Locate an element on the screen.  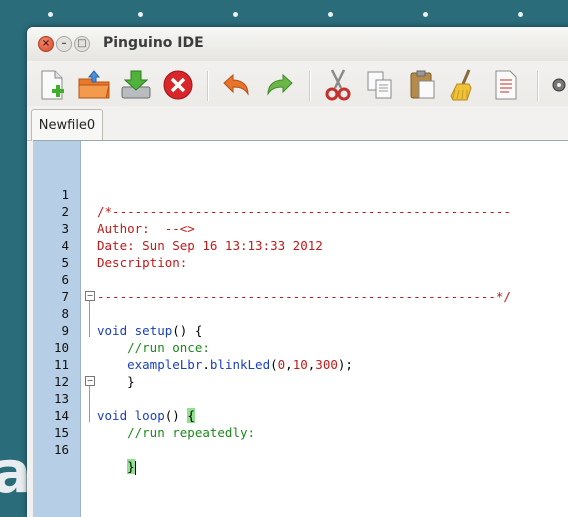
plugin-icon is located at coordinates (559, 85).